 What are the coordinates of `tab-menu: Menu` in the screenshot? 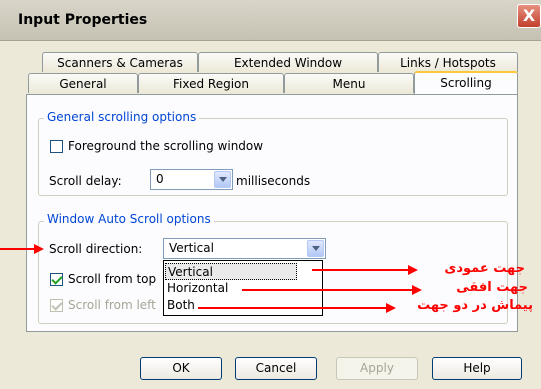 It's located at (349, 83).